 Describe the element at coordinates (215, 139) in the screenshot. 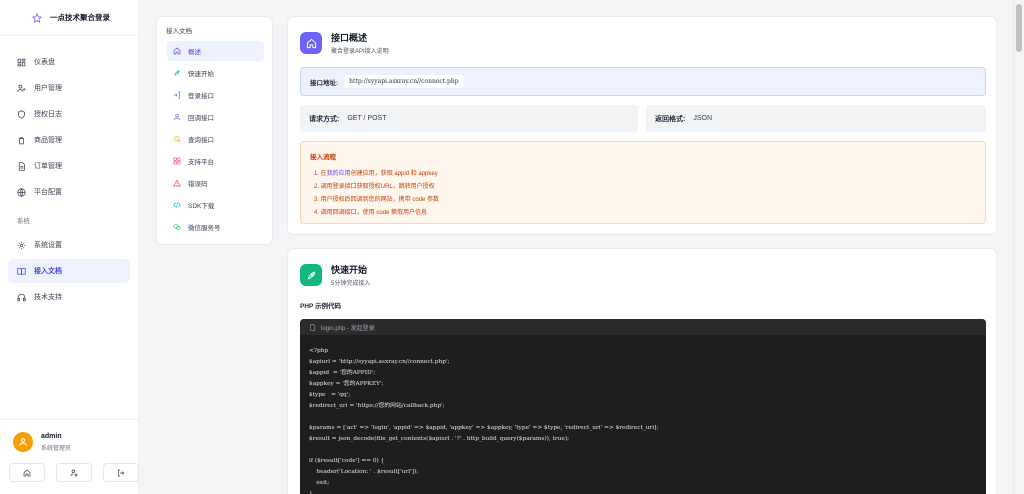

I see `doc-nav-item-query: 查询接口` at that location.